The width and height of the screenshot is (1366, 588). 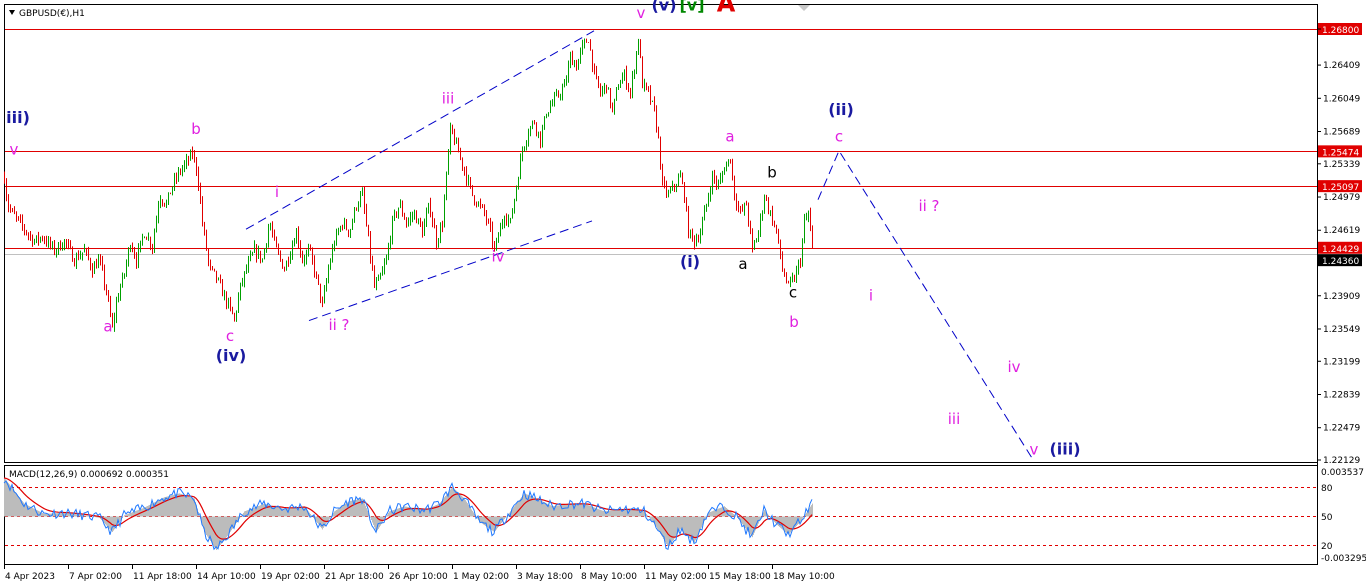 What do you see at coordinates (1341, 66) in the screenshot?
I see `price-tick-label: 1.26409` at bounding box center [1341, 66].